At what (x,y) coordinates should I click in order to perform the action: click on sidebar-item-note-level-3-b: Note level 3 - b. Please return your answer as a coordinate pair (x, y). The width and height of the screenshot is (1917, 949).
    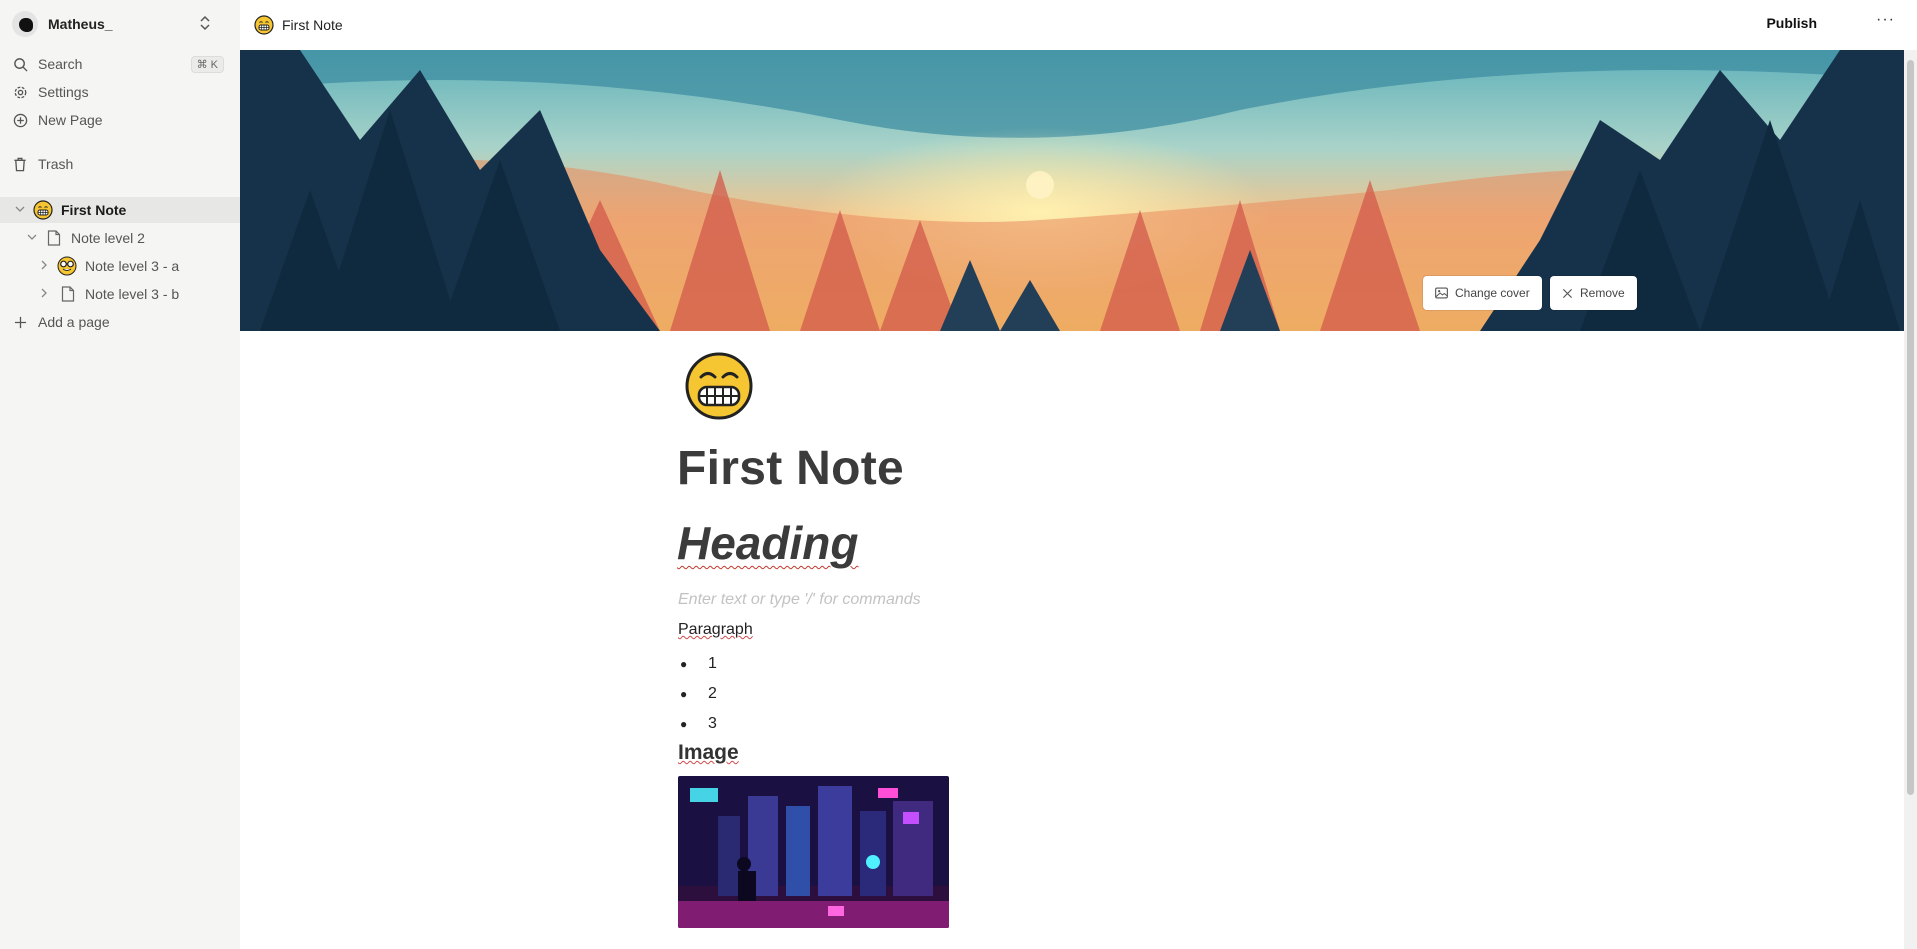
    Looking at the image, I should click on (120, 294).